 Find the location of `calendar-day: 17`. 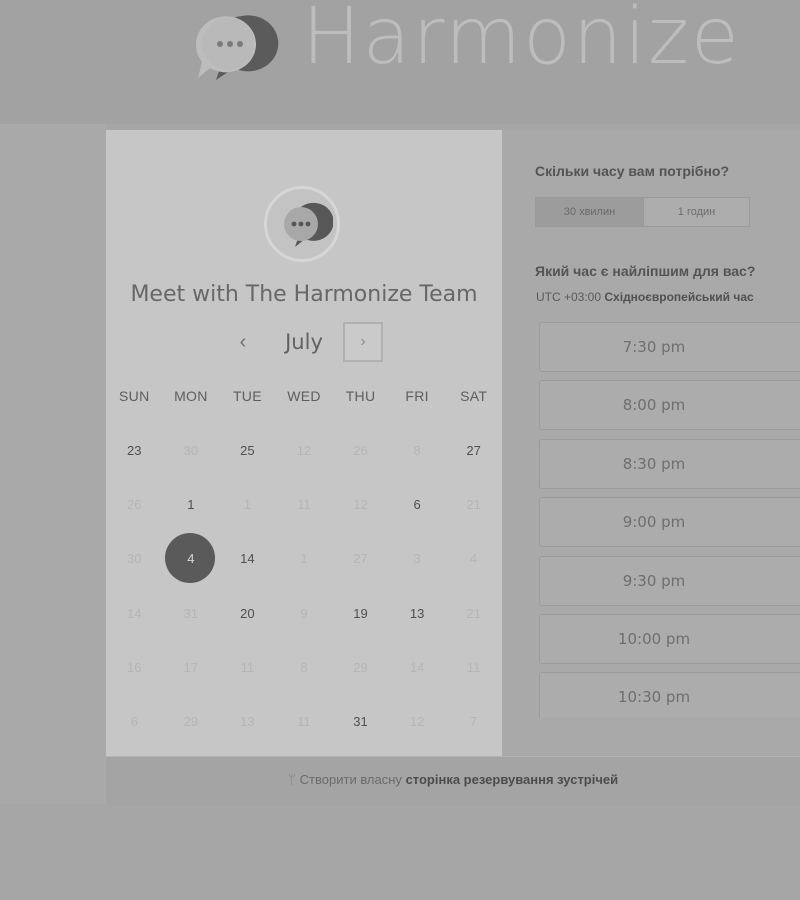

calendar-day: 17 is located at coordinates (191, 668).